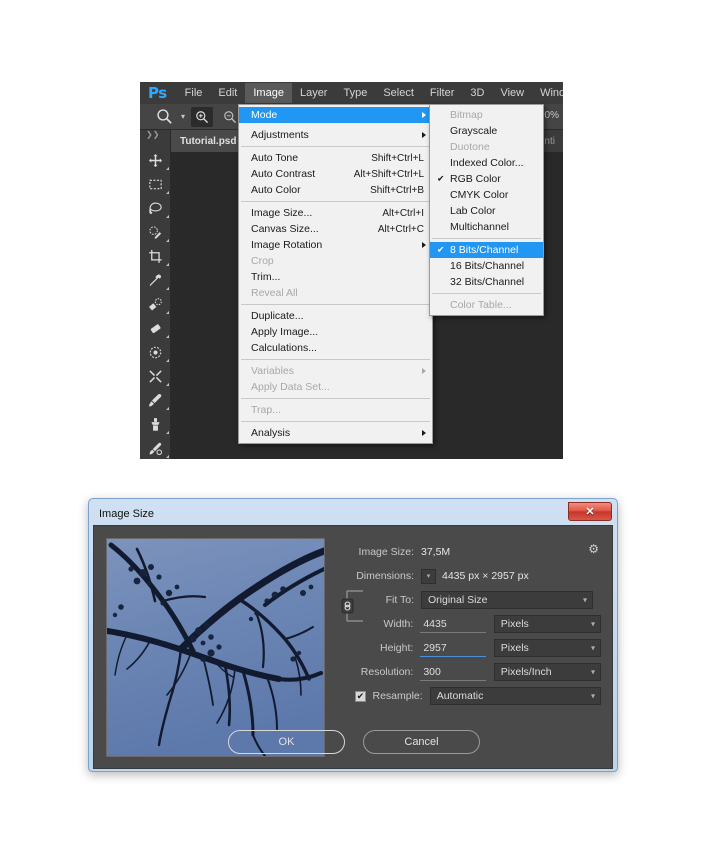 Image resolution: width=705 pixels, height=855 pixels. What do you see at coordinates (155, 256) in the screenshot?
I see `crop-tool-icon` at bounding box center [155, 256].